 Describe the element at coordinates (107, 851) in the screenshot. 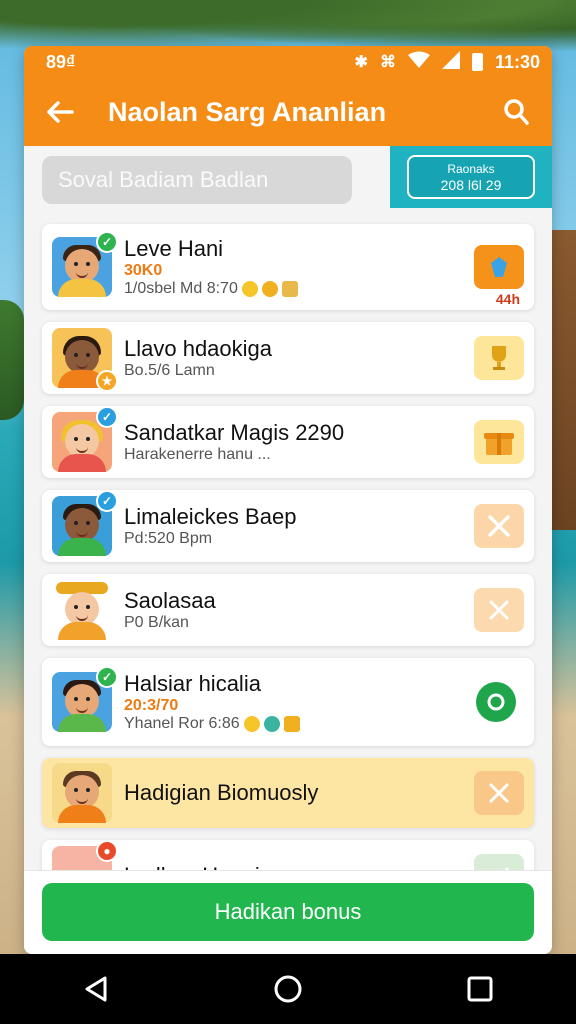

I see `badge-icon: ●` at that location.